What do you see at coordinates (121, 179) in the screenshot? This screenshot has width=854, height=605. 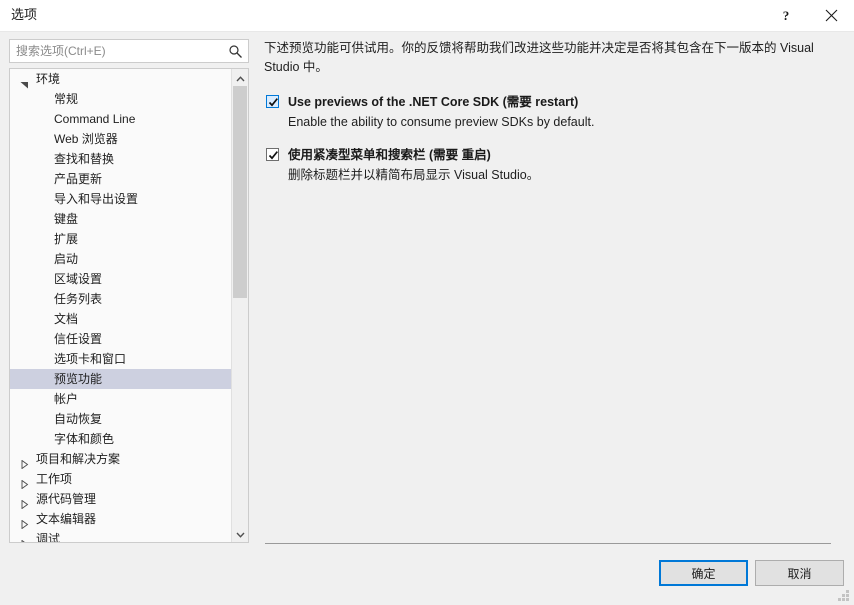 I see `tree-item: 产品更新` at bounding box center [121, 179].